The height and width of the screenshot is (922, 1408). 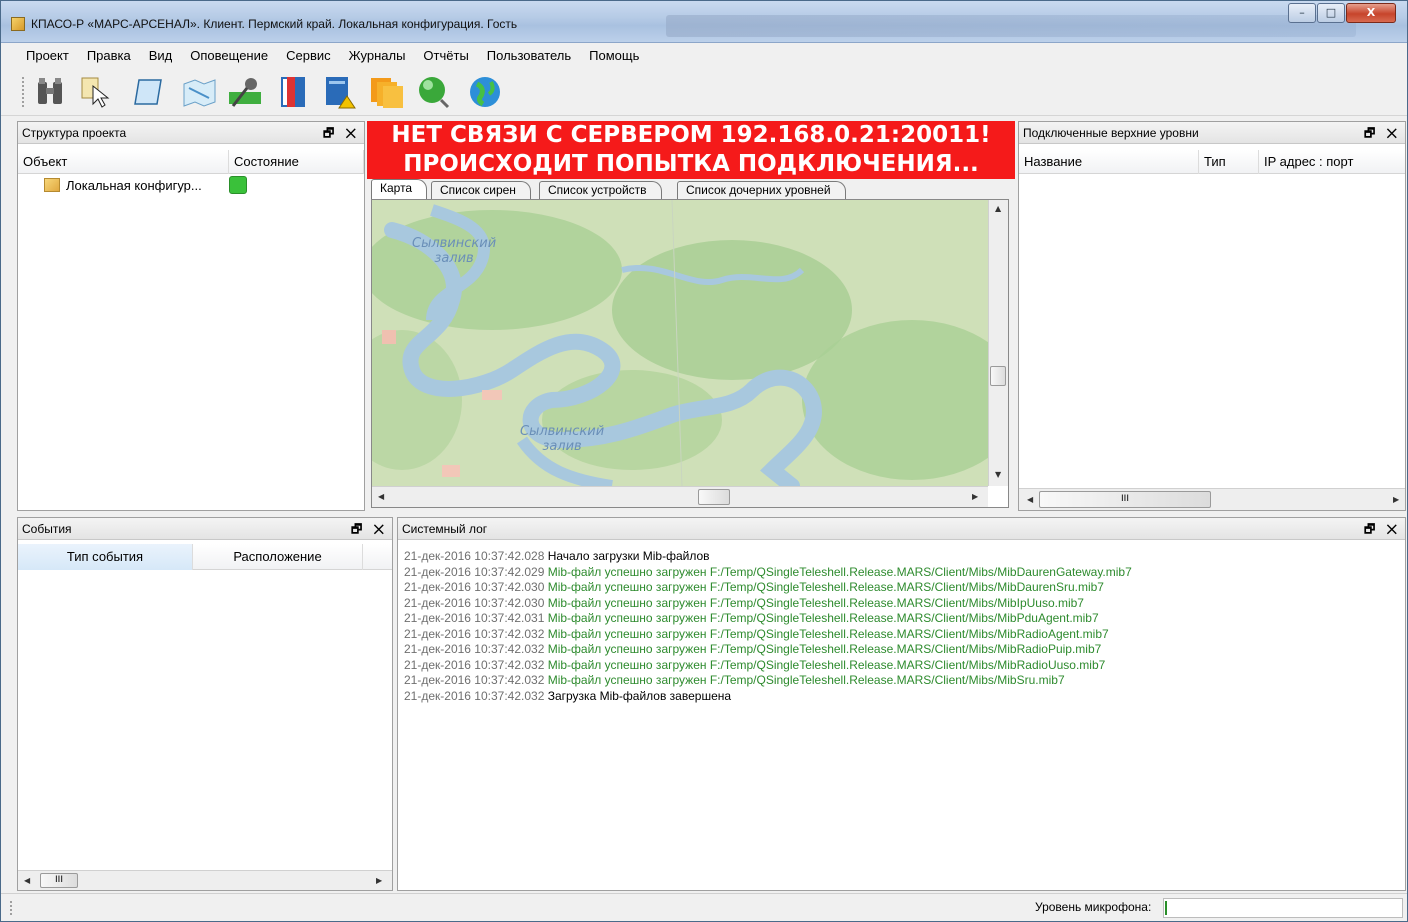 I want to click on green-sphere-icon, so click(x=433, y=92).